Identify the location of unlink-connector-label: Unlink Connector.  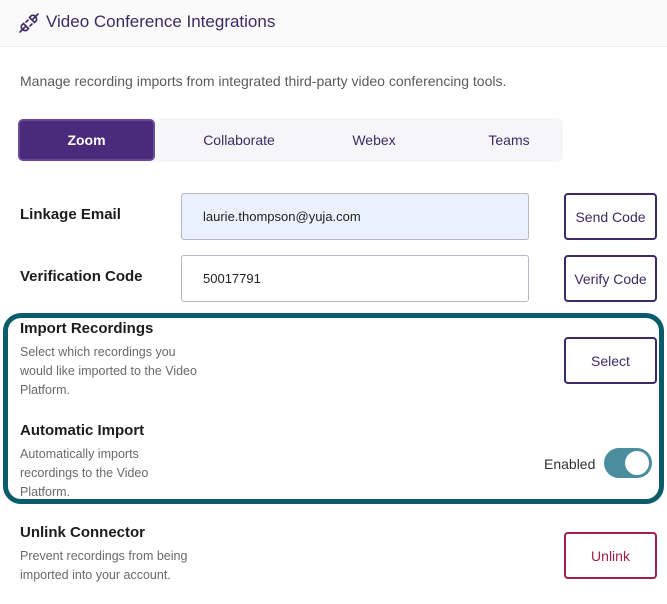
(83, 532).